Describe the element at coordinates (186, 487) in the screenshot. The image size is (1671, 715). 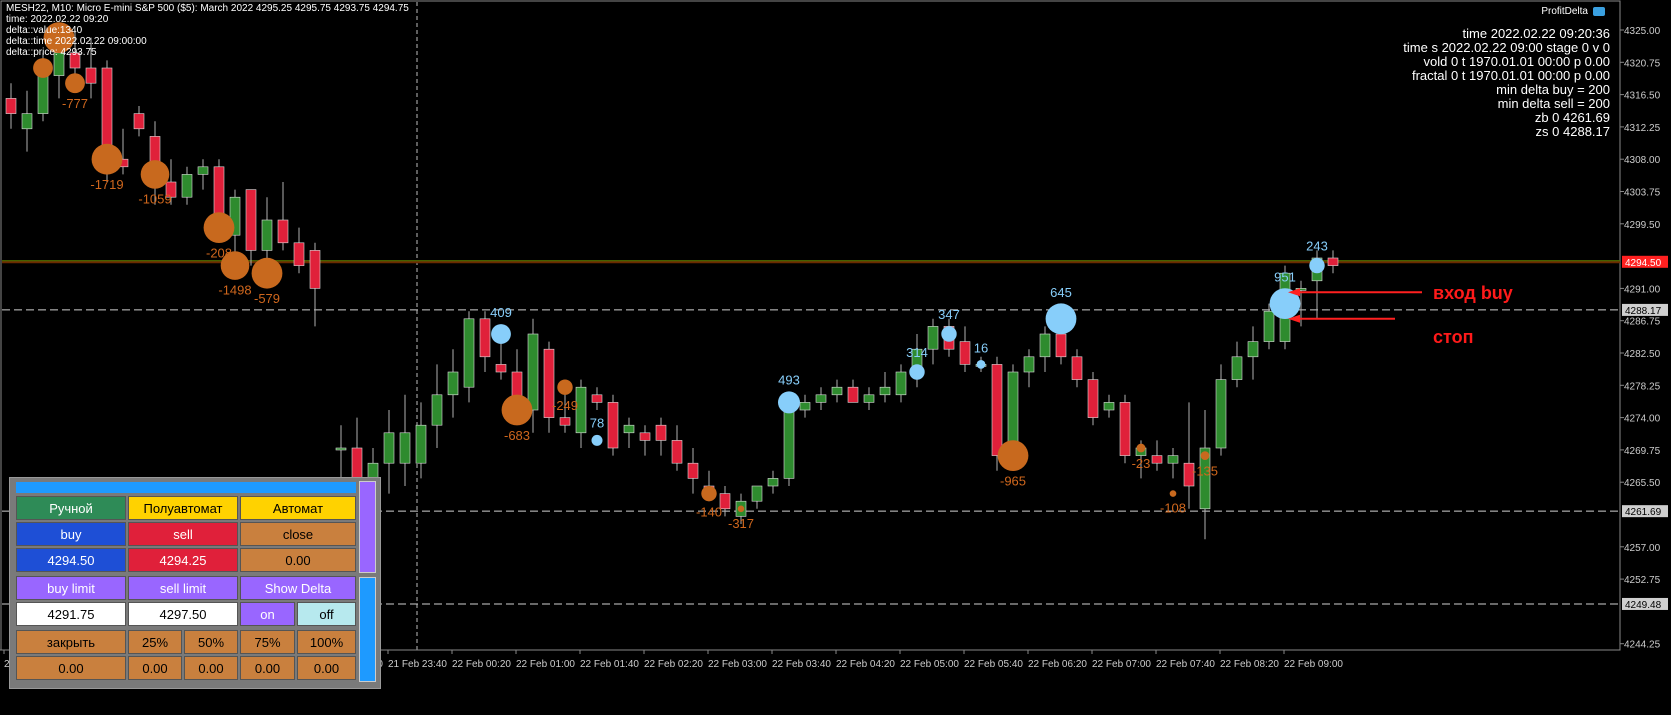
I see `panel-header-bar` at that location.